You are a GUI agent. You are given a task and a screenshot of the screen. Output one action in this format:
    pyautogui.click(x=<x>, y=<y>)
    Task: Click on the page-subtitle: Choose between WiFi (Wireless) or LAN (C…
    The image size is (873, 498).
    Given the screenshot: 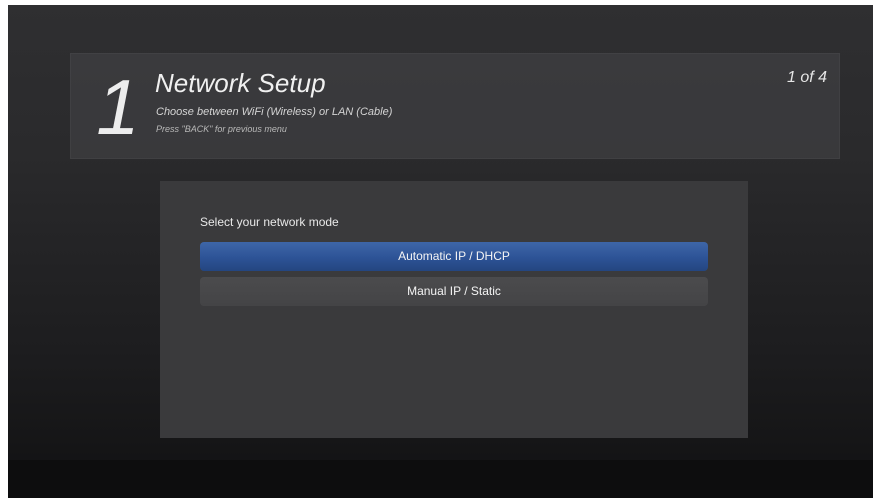 What is the action you would take?
    pyautogui.click(x=274, y=112)
    